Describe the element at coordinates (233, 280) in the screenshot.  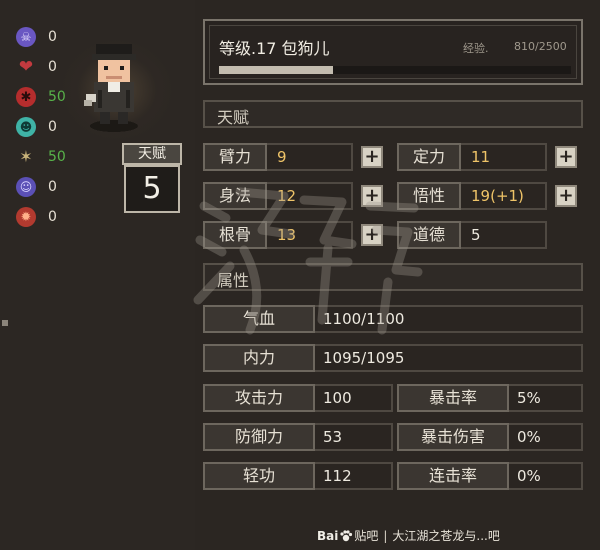
I see `property-section-title: 属性` at that location.